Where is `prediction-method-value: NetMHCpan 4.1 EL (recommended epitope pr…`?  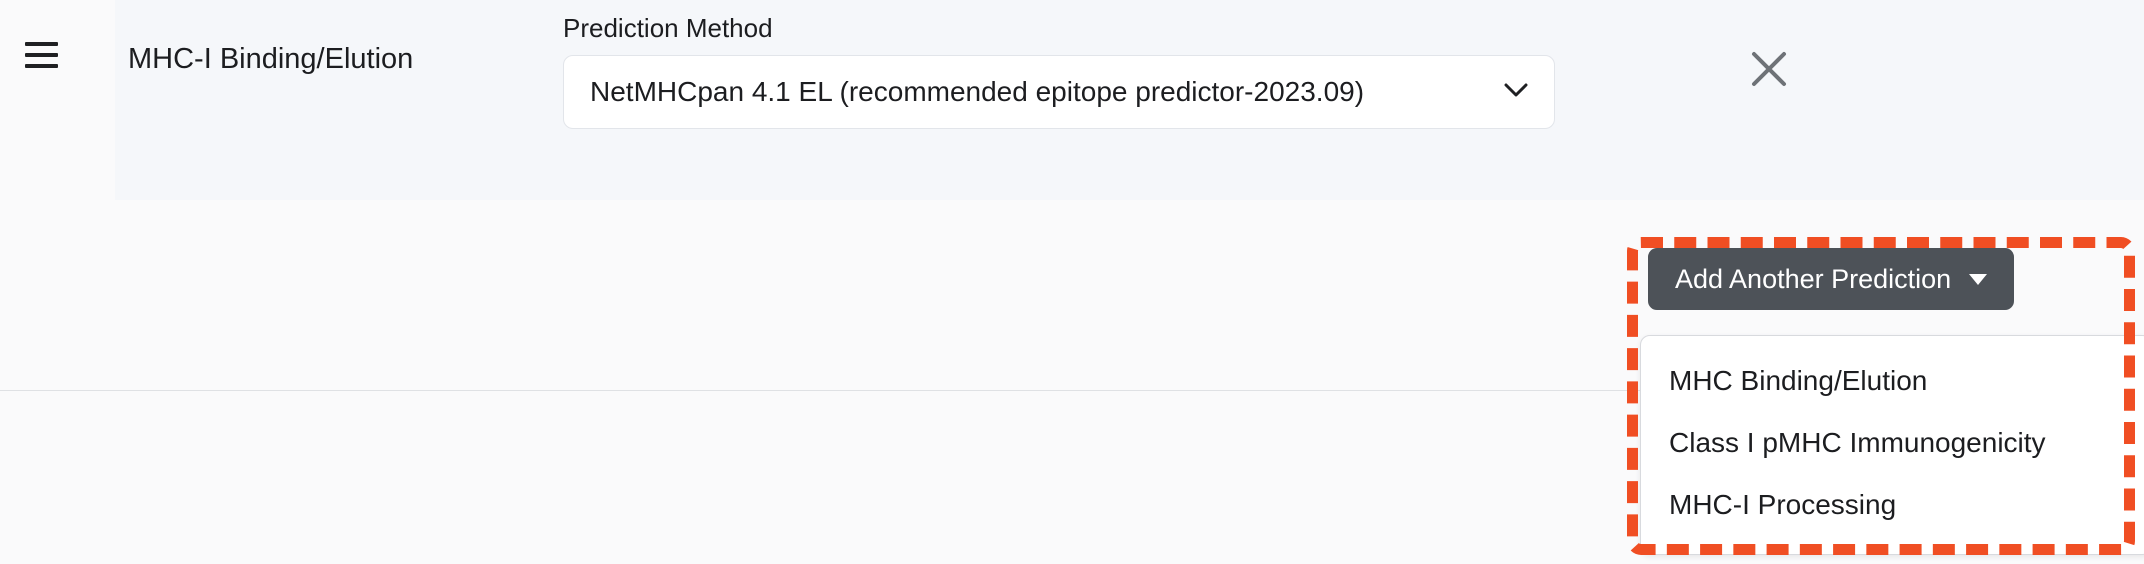
prediction-method-value: NetMHCpan 4.1 EL (recommended epitope pr… is located at coordinates (977, 91).